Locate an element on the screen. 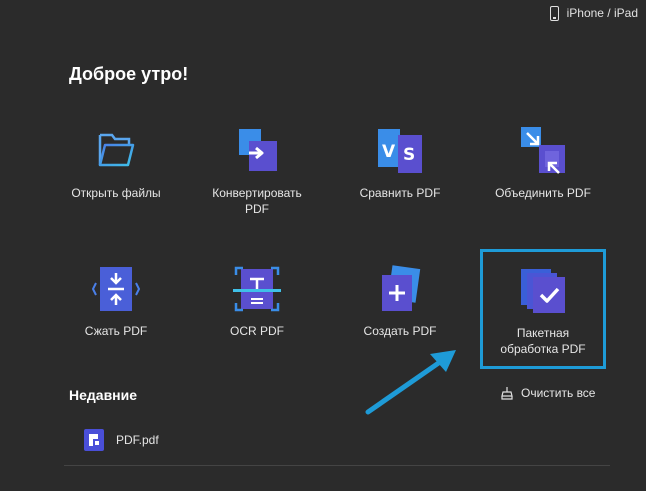 The height and width of the screenshot is (491, 646). create-pdf-tool: Создать PDF is located at coordinates (400, 302).